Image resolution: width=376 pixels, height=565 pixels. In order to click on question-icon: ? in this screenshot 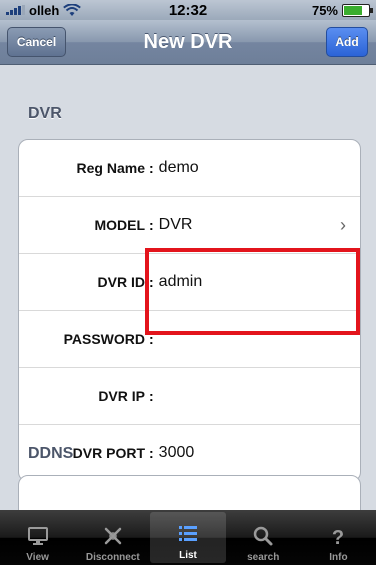, I will do `click(338, 537)`.